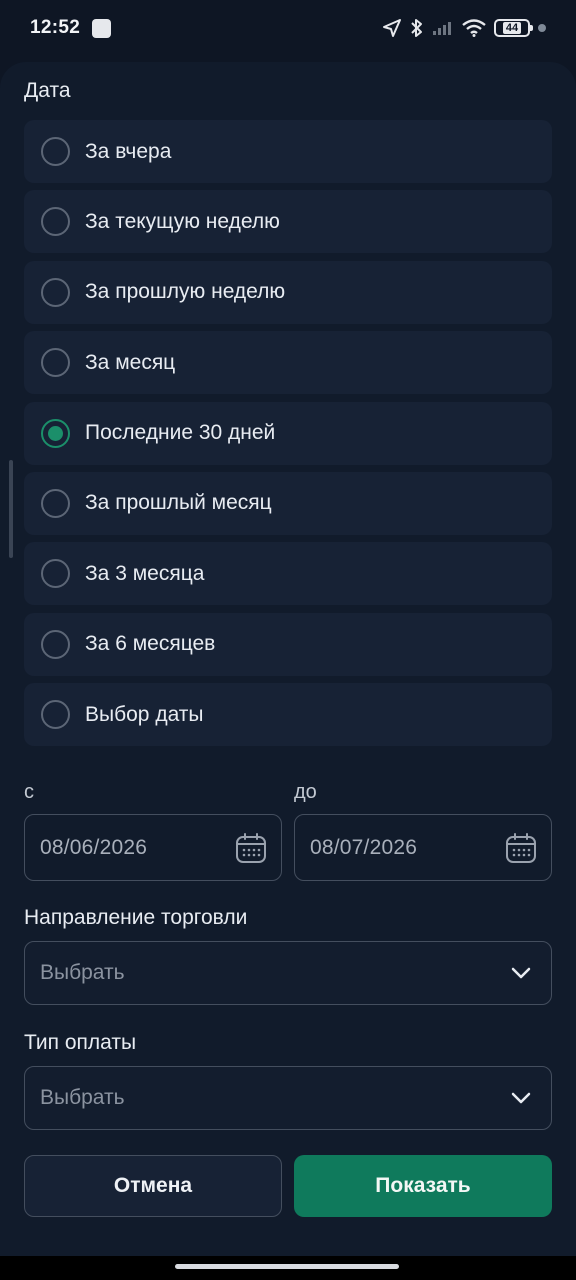  I want to click on payment-type-select: Выбрать, so click(288, 1098).